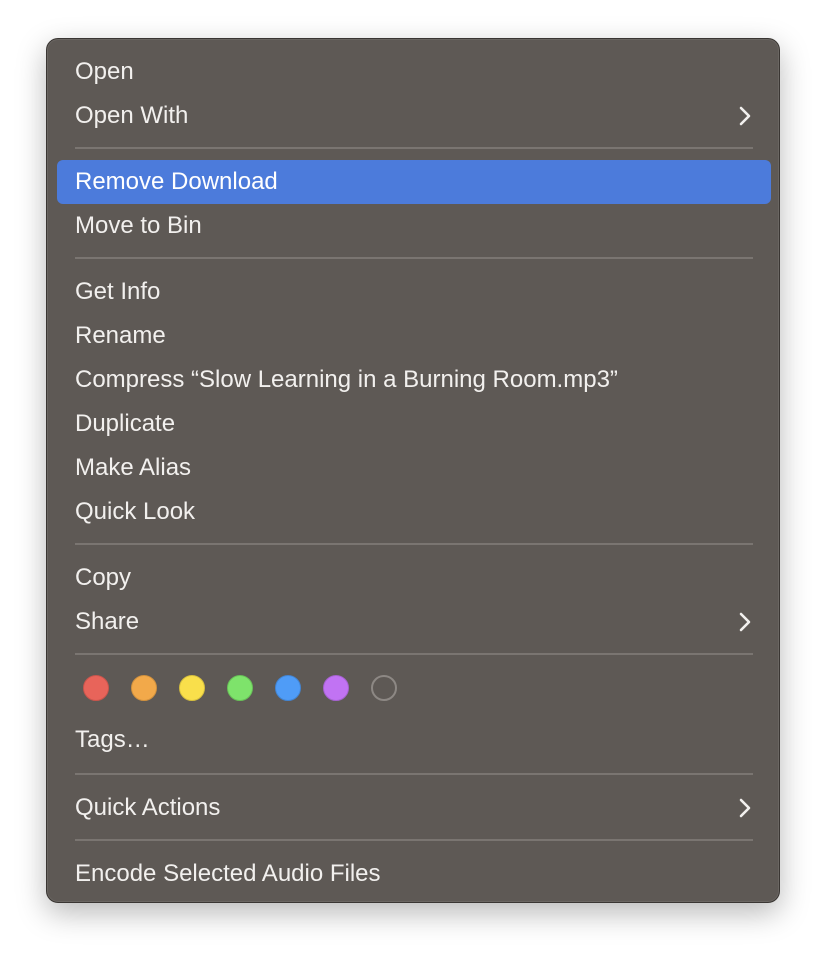 Image resolution: width=826 pixels, height=958 pixels. Describe the element at coordinates (288, 688) in the screenshot. I see `tag-blue-dot` at that location.